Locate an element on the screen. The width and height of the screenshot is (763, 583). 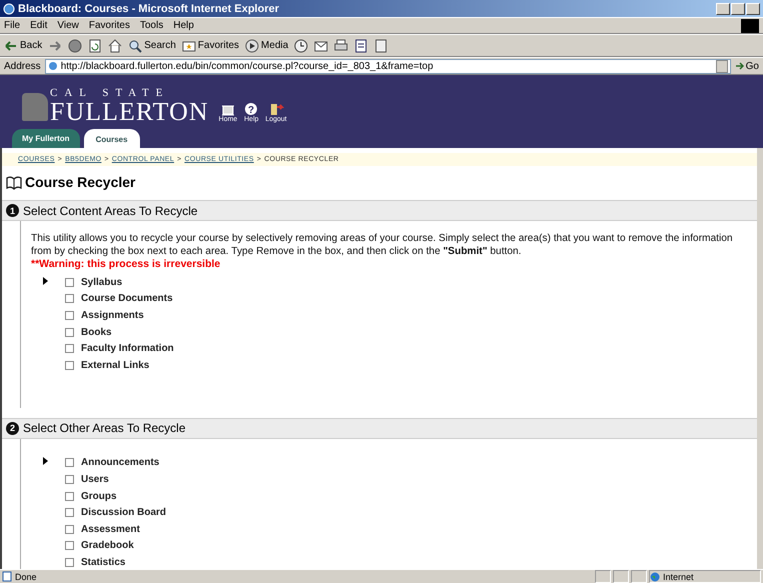
address-label: Address is located at coordinates (22, 66).